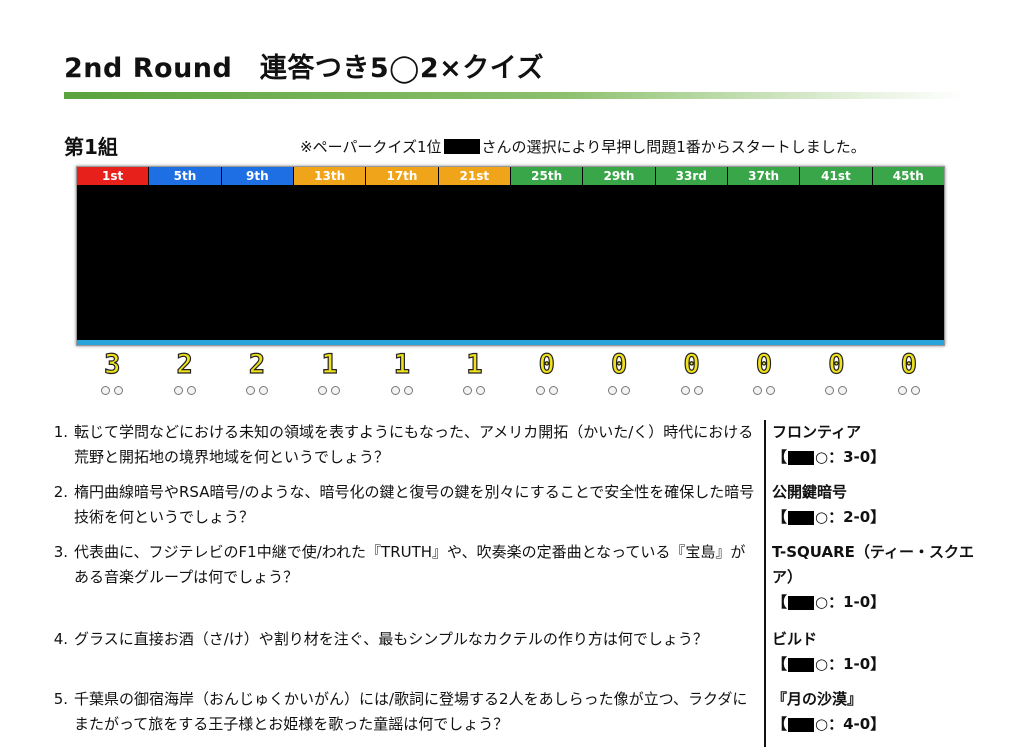 The height and width of the screenshot is (749, 1024). I want to click on seat-rank-label: 45th, so click(908, 176).